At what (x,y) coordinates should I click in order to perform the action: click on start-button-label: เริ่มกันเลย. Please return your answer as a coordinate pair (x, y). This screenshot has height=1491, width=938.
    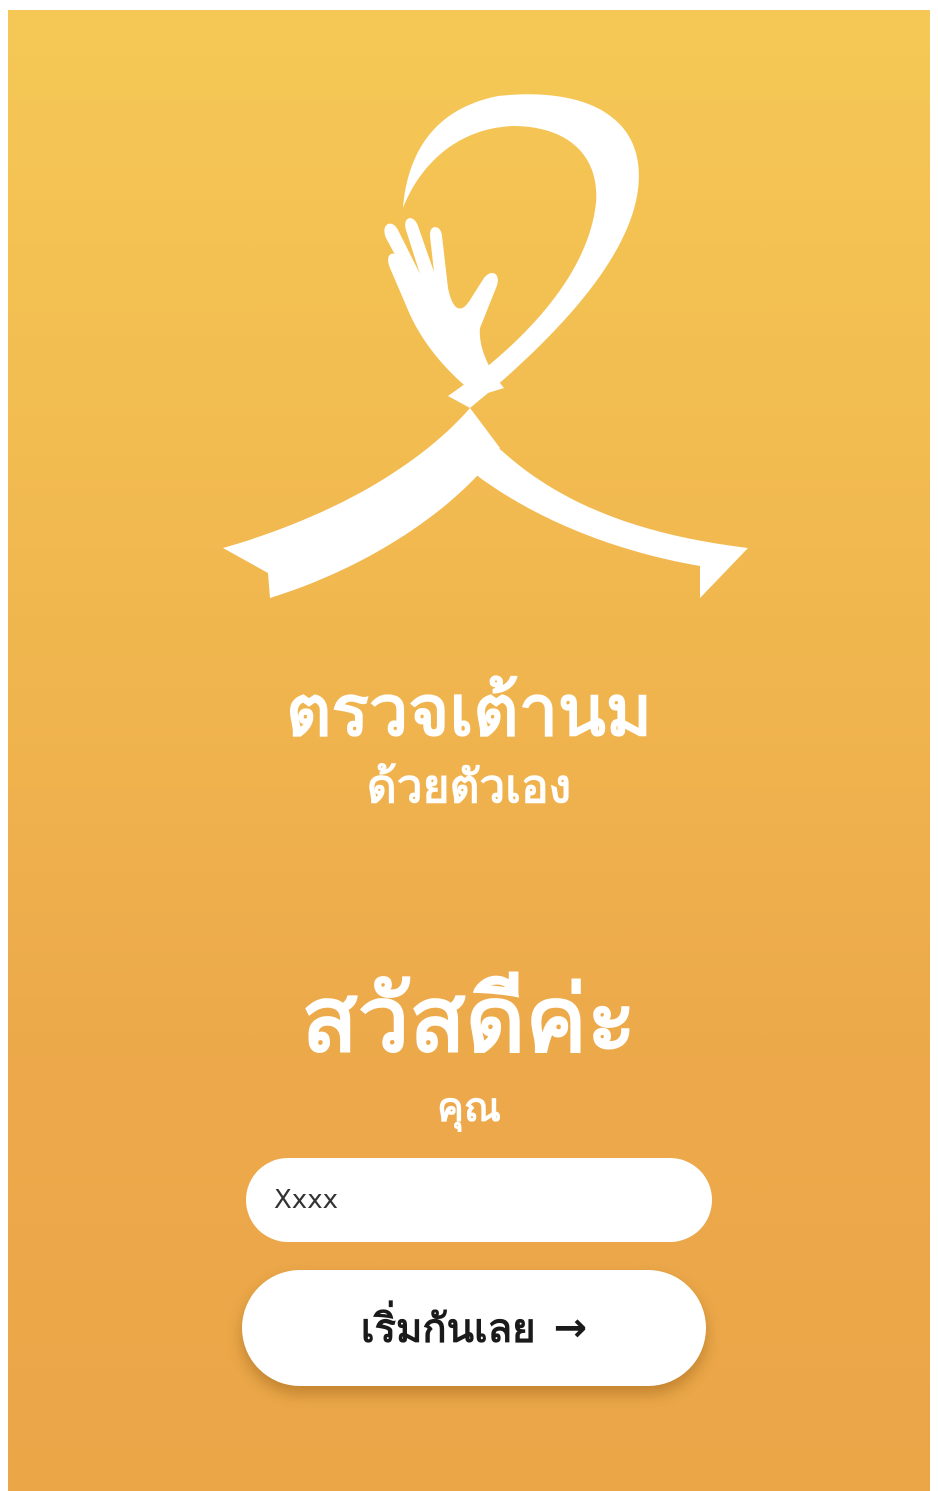
    Looking at the image, I should click on (448, 1329).